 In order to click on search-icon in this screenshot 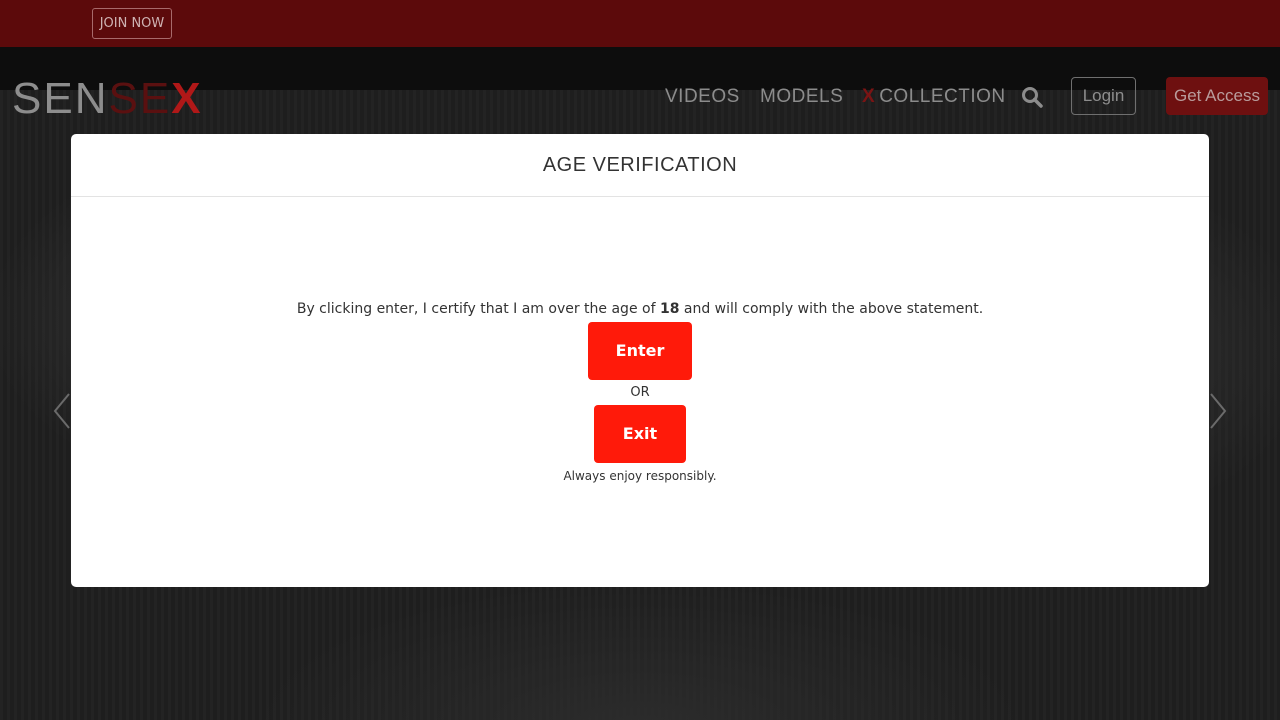, I will do `click(1032, 97)`.